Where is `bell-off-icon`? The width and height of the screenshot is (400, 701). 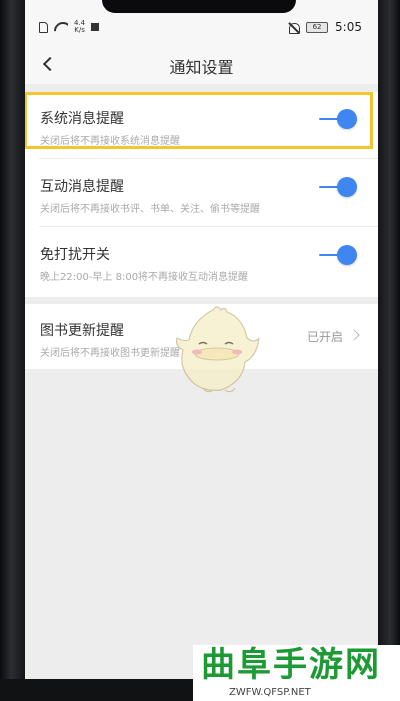
bell-off-icon is located at coordinates (294, 28).